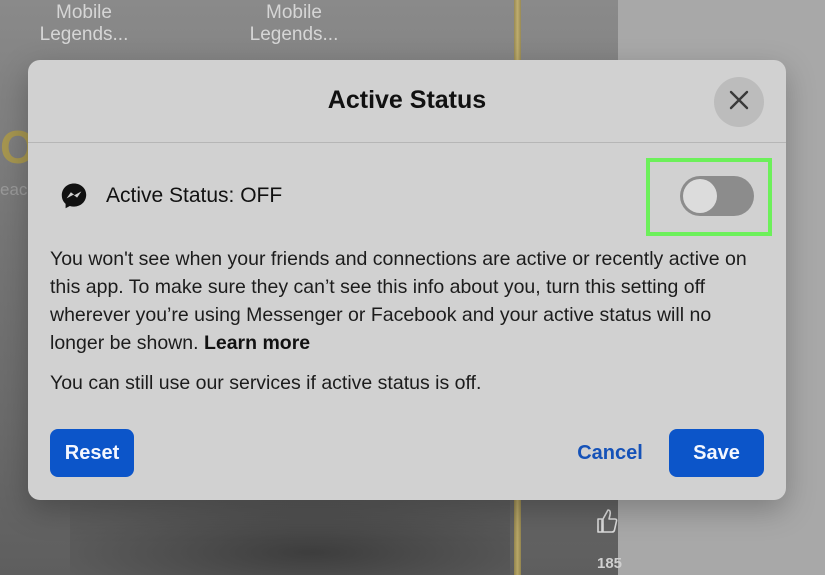 The image size is (825, 575). What do you see at coordinates (290, 537) in the screenshot?
I see `background-photo` at bounding box center [290, 537].